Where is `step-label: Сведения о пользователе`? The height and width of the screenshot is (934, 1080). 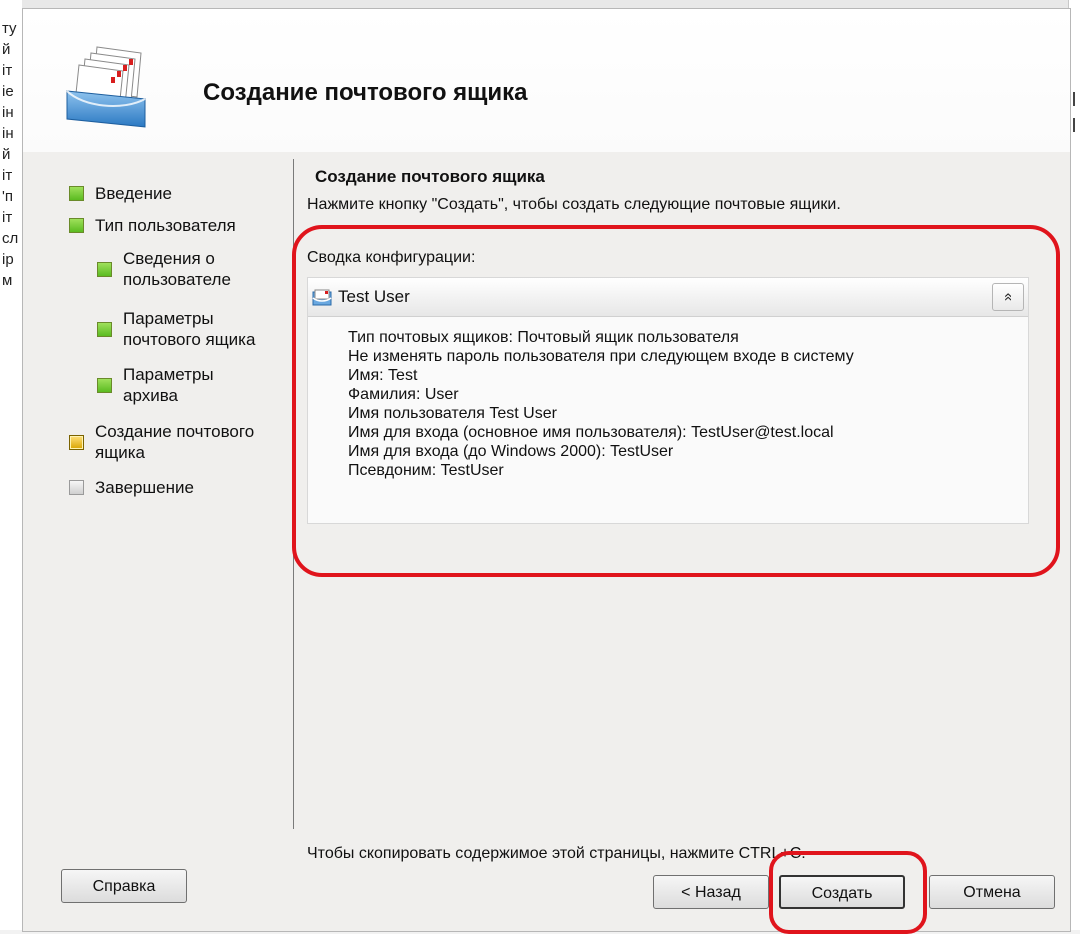
step-label: Сведения о пользователе is located at coordinates (177, 269).